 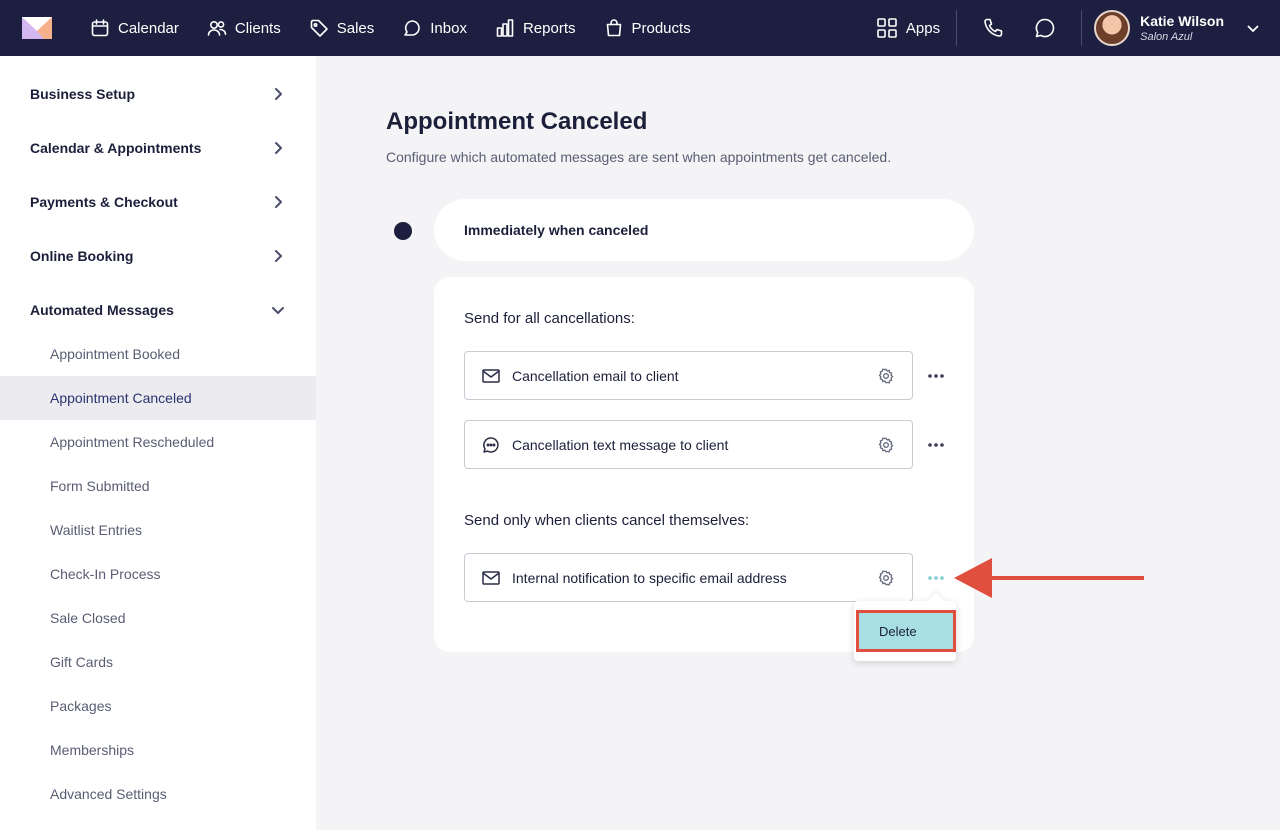 What do you see at coordinates (158, 574) in the screenshot?
I see `sidebar-item-check-in-process: Check-In Process` at bounding box center [158, 574].